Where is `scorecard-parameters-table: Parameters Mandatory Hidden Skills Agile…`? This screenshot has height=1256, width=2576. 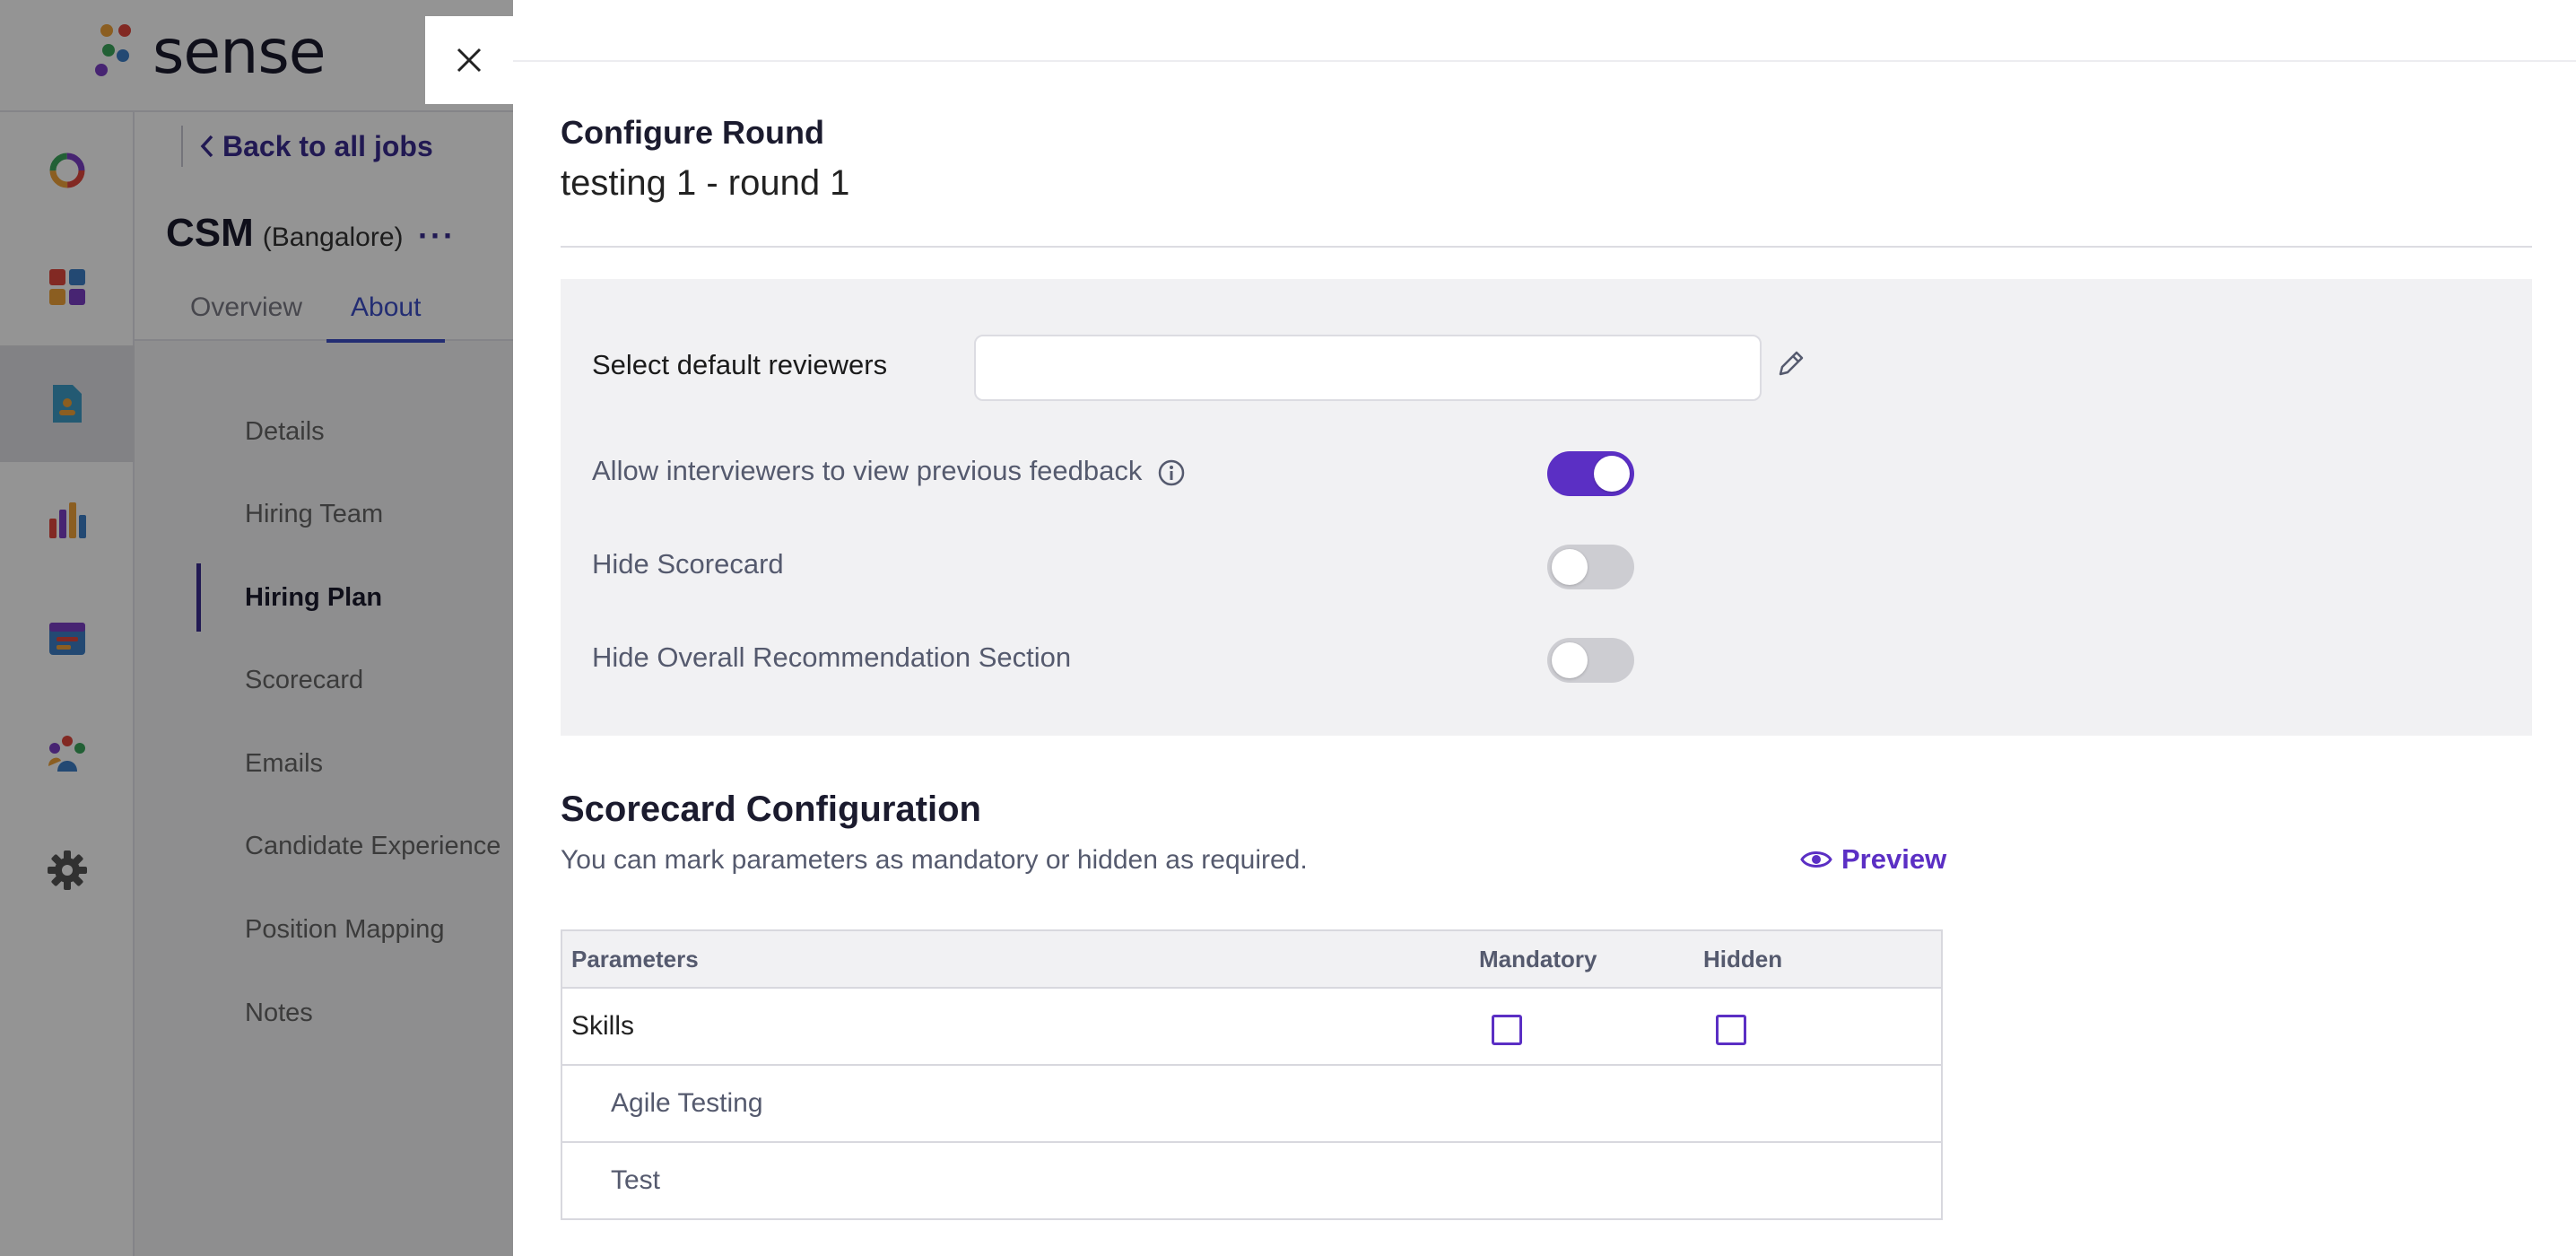 scorecard-parameters-table: Parameters Mandatory Hidden Skills Agile… is located at coordinates (1252, 1074).